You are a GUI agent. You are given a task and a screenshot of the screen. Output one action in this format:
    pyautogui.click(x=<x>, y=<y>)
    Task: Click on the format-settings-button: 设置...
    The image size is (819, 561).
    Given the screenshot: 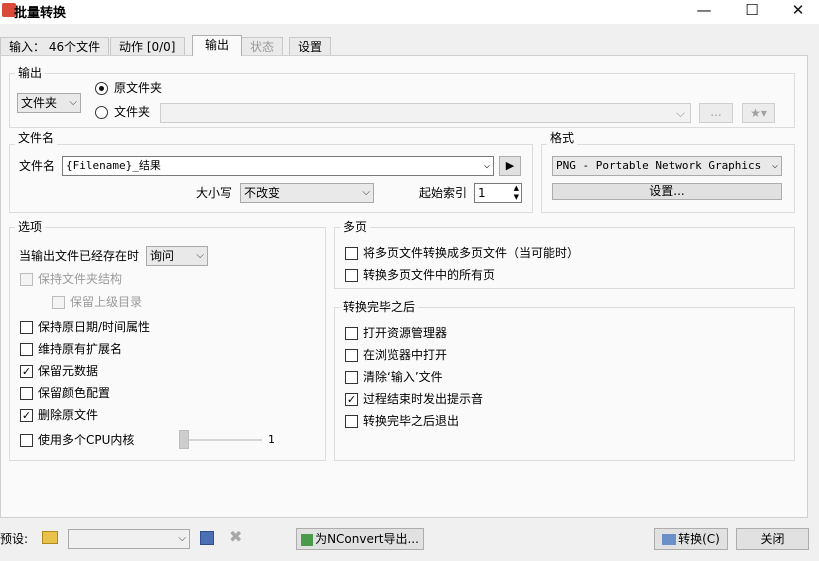 What is the action you would take?
    pyautogui.click(x=667, y=191)
    